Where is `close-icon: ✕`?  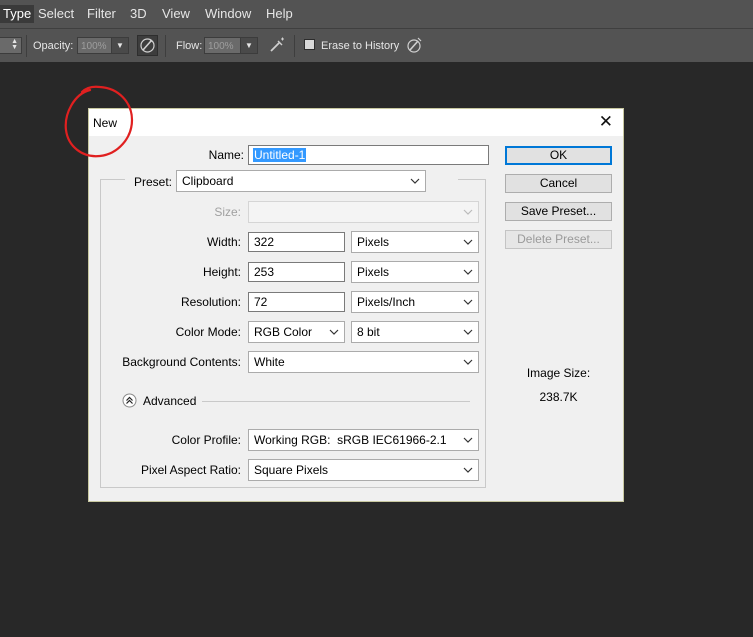 close-icon: ✕ is located at coordinates (606, 122).